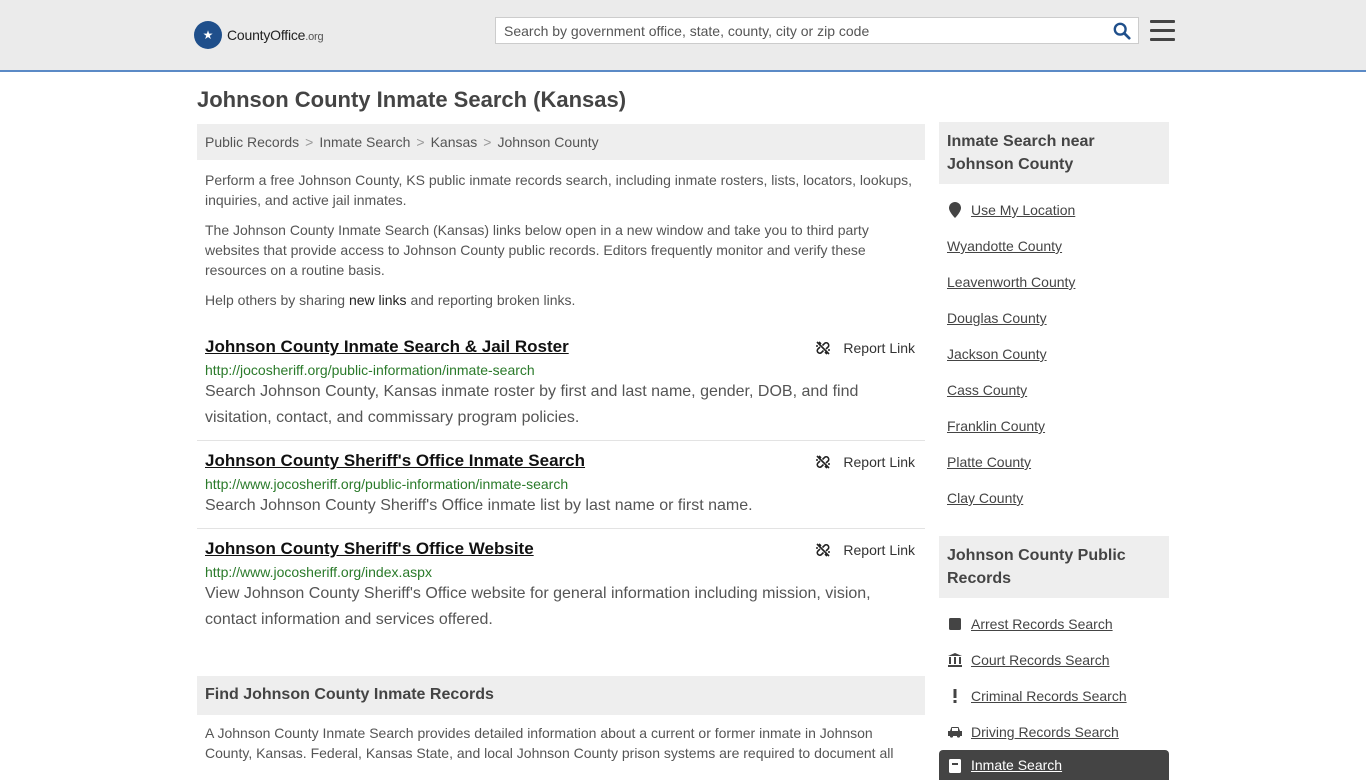 This screenshot has width=1366, height=780. I want to click on nearby-county-item: Platte County, so click(1054, 462).